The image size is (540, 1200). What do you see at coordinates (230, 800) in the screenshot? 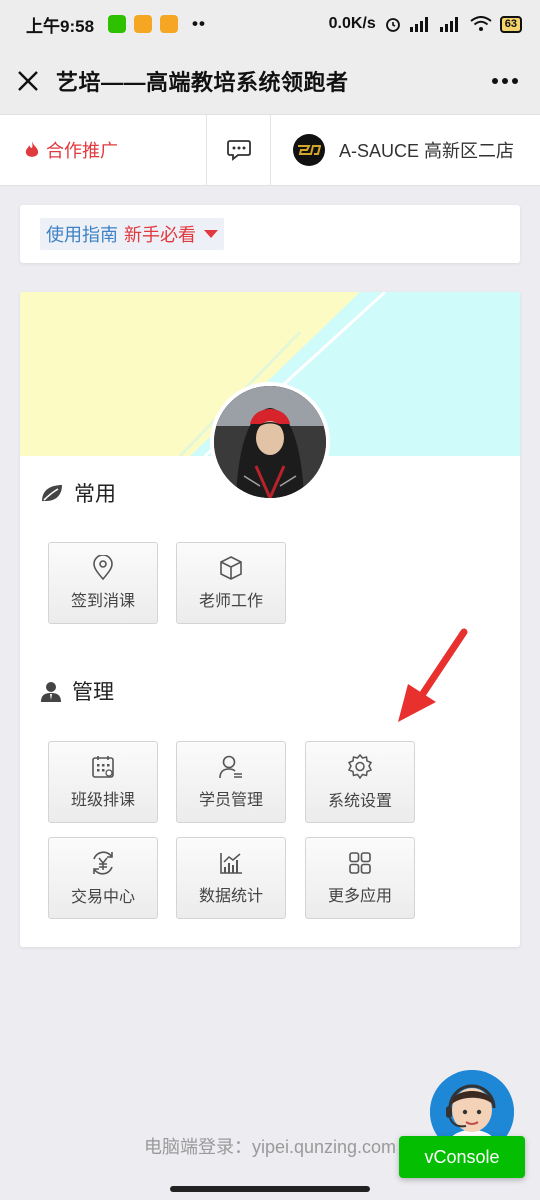
I see `tile-label: 学员管理` at bounding box center [230, 800].